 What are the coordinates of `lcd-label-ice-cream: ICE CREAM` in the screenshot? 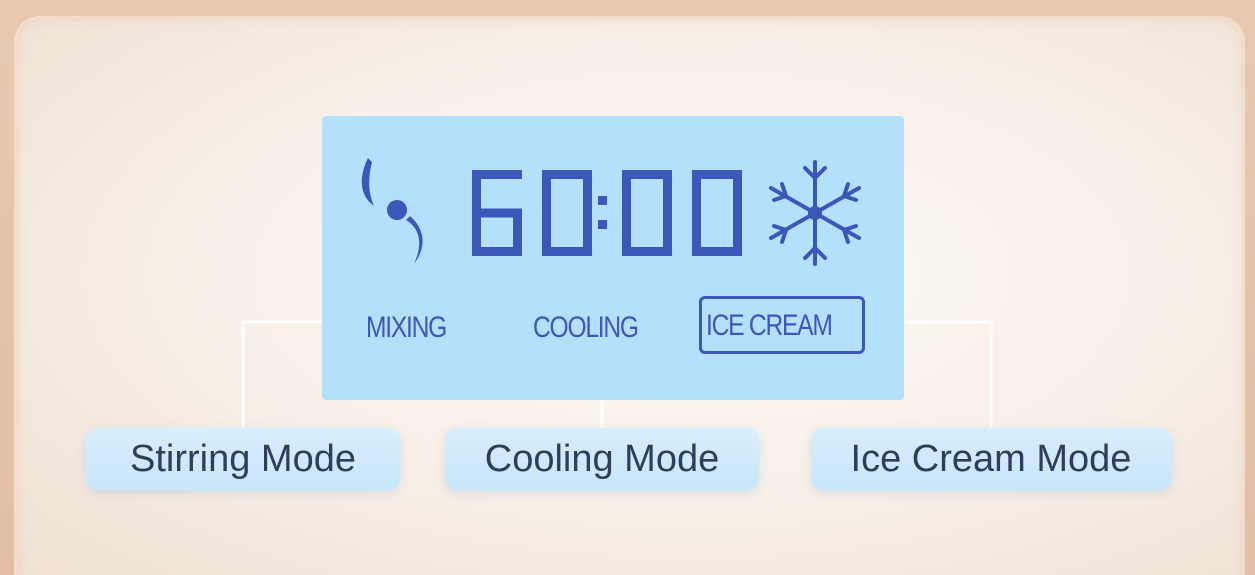 It's located at (769, 325).